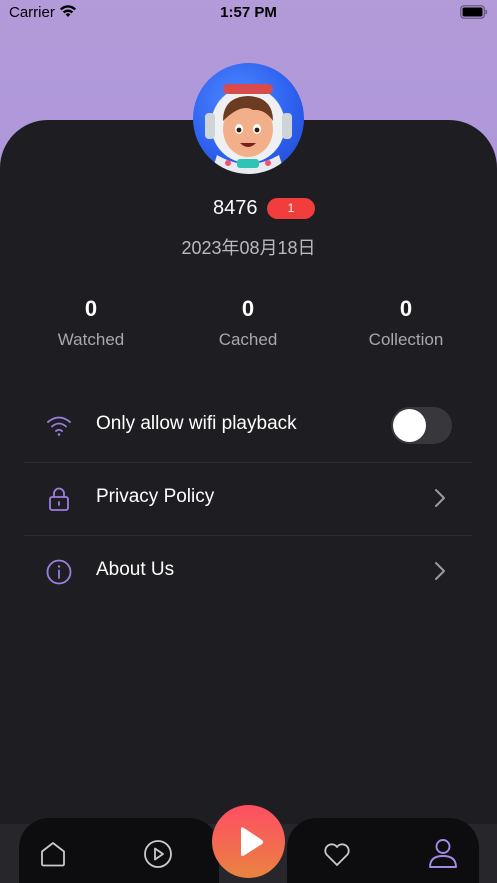  I want to click on setting-about-us: About Us, so click(248, 572).